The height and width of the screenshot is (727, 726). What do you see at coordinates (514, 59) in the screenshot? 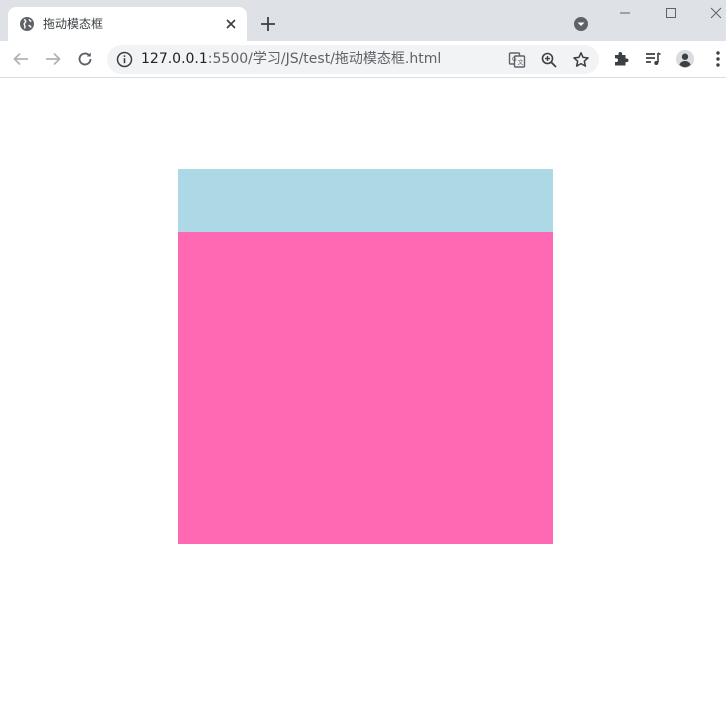
I see `svg-text: G` at bounding box center [514, 59].